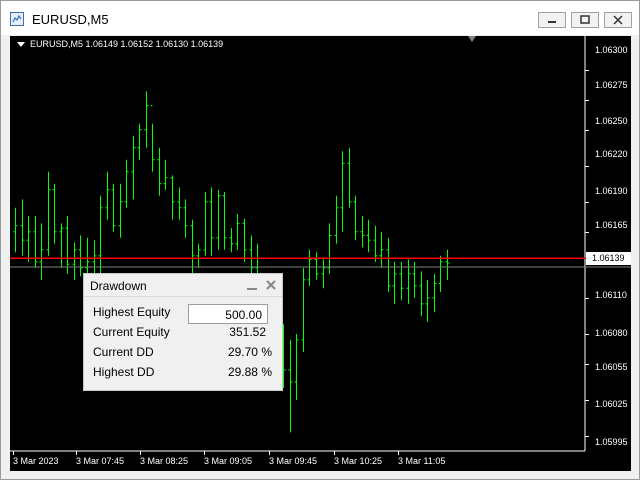 The width and height of the screenshot is (640, 480). I want to click on current-equity-label: Current Equity, so click(131, 332).